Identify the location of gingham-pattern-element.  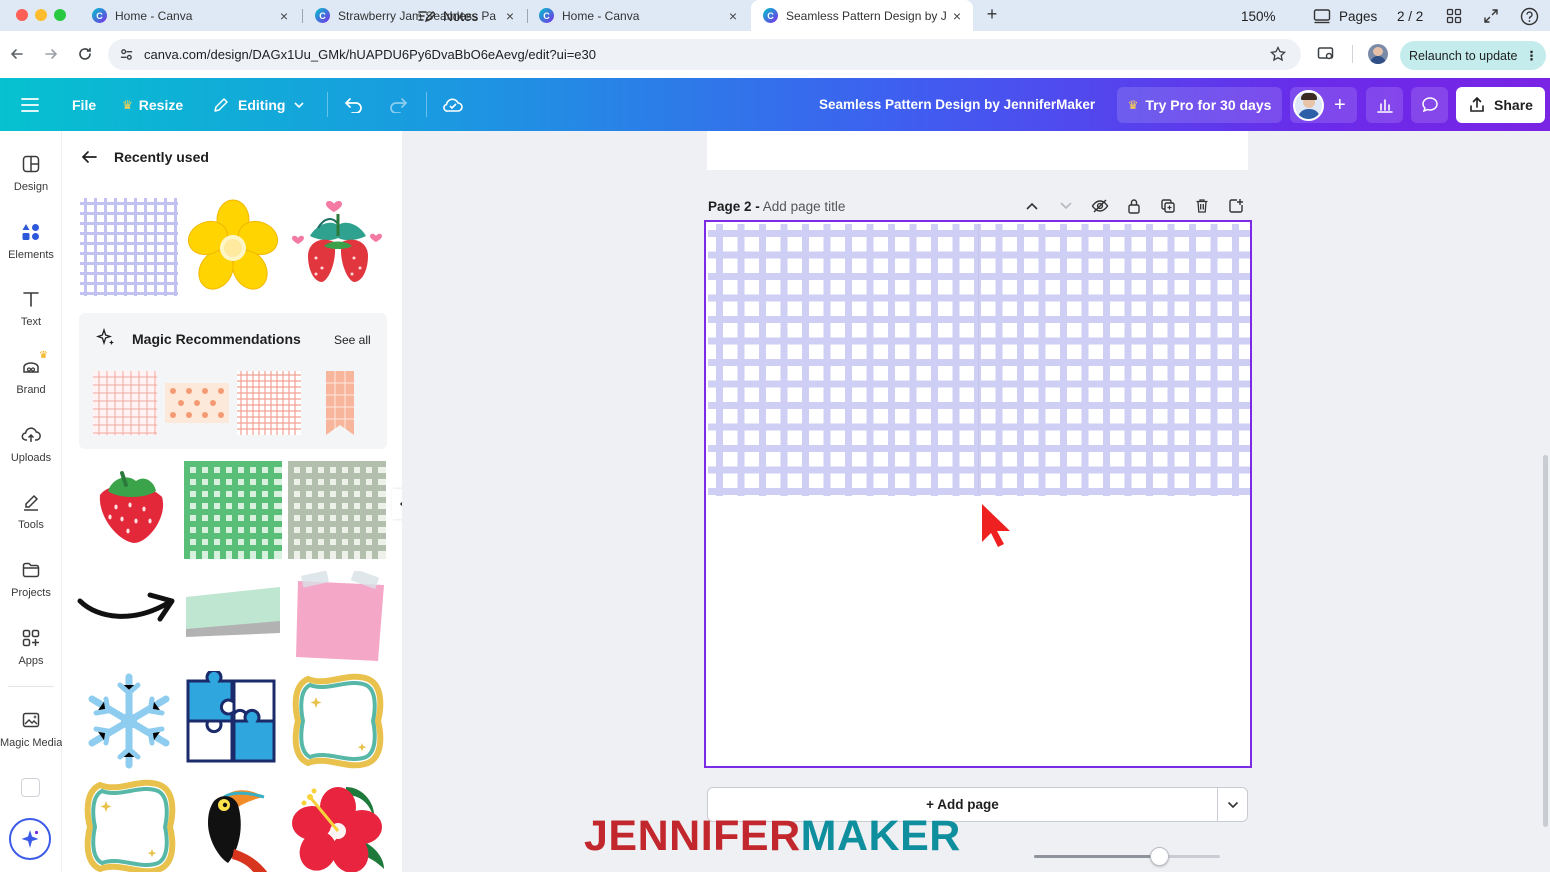
(979, 360).